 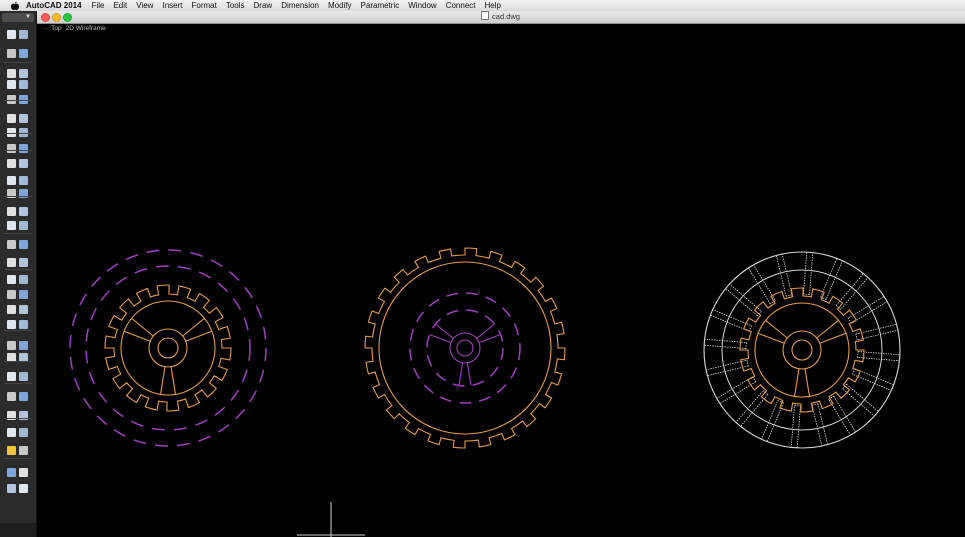 I want to click on dashed-outer-ring, so click(x=168, y=348).